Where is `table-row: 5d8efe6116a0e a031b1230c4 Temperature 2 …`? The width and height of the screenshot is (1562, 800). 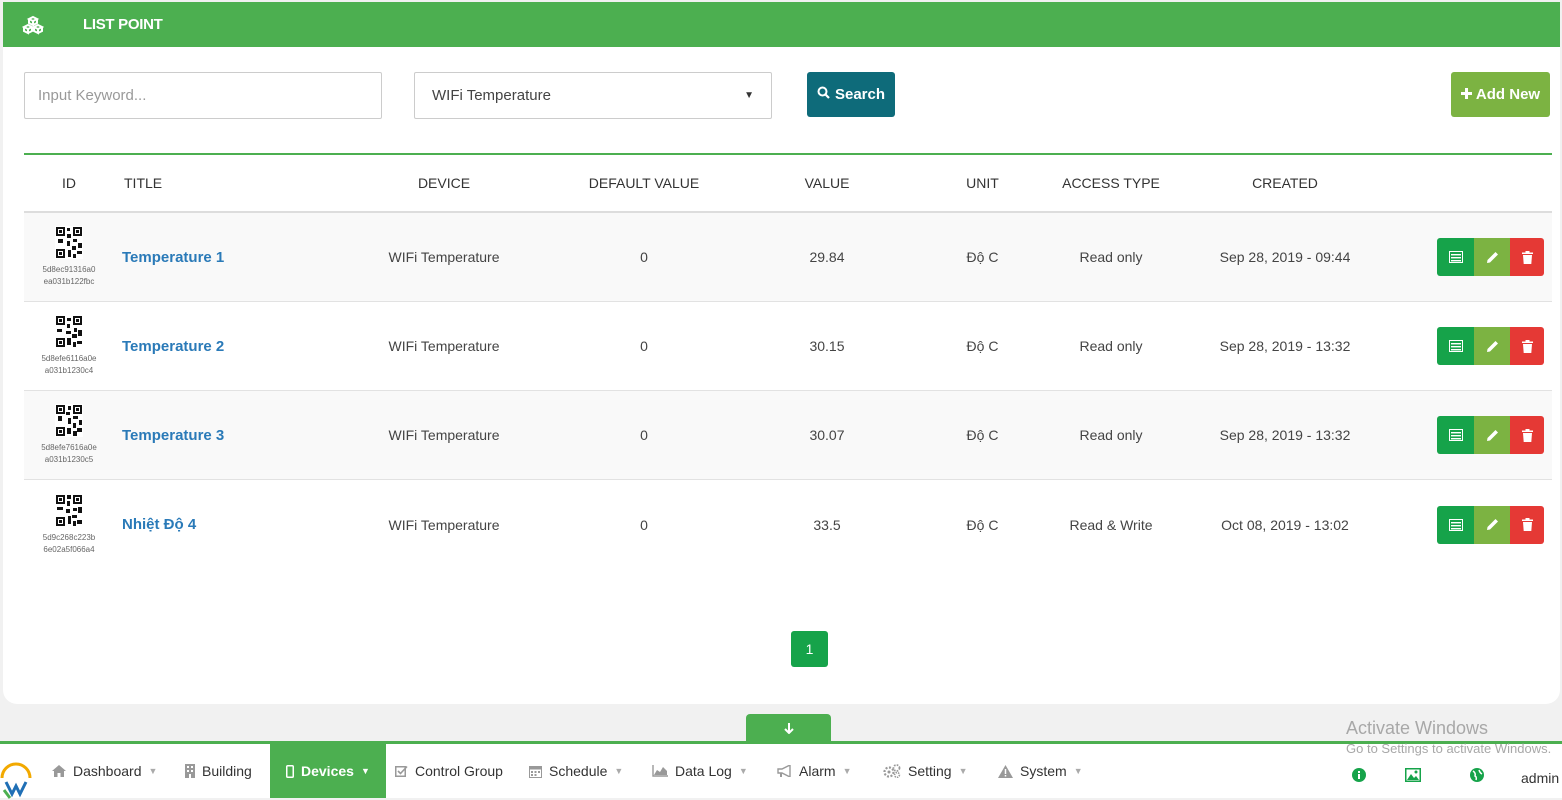
table-row: 5d8efe6116a0e a031b1230c4 Temperature 2 … is located at coordinates (788, 346).